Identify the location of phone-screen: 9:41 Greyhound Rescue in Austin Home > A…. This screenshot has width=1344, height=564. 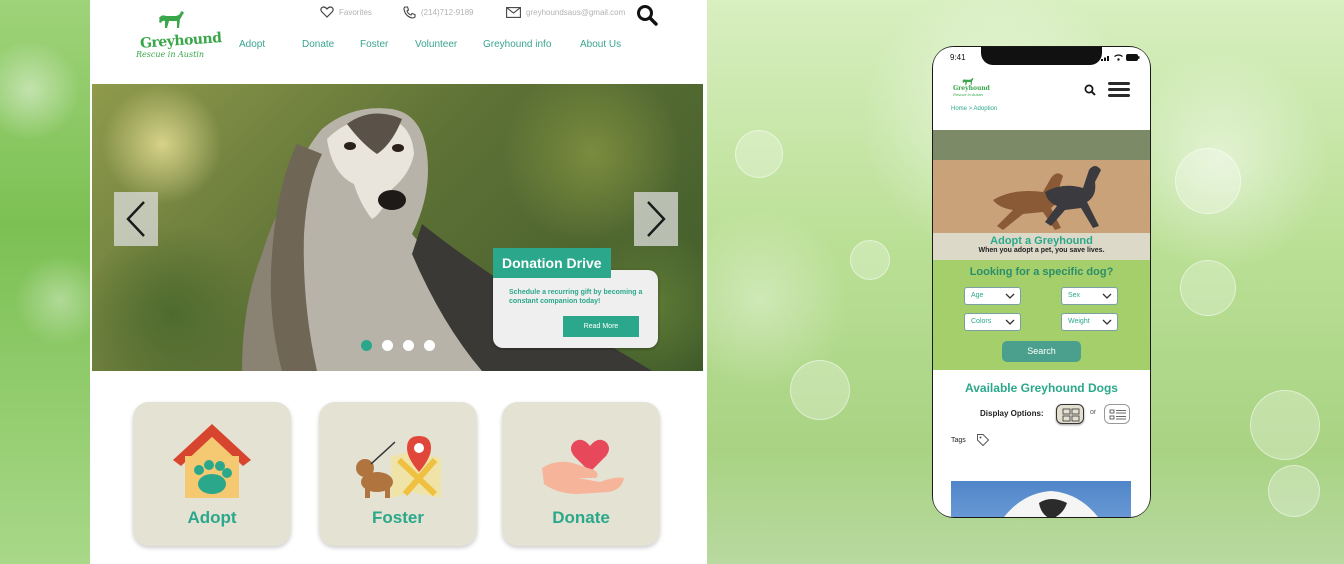
(1041, 282).